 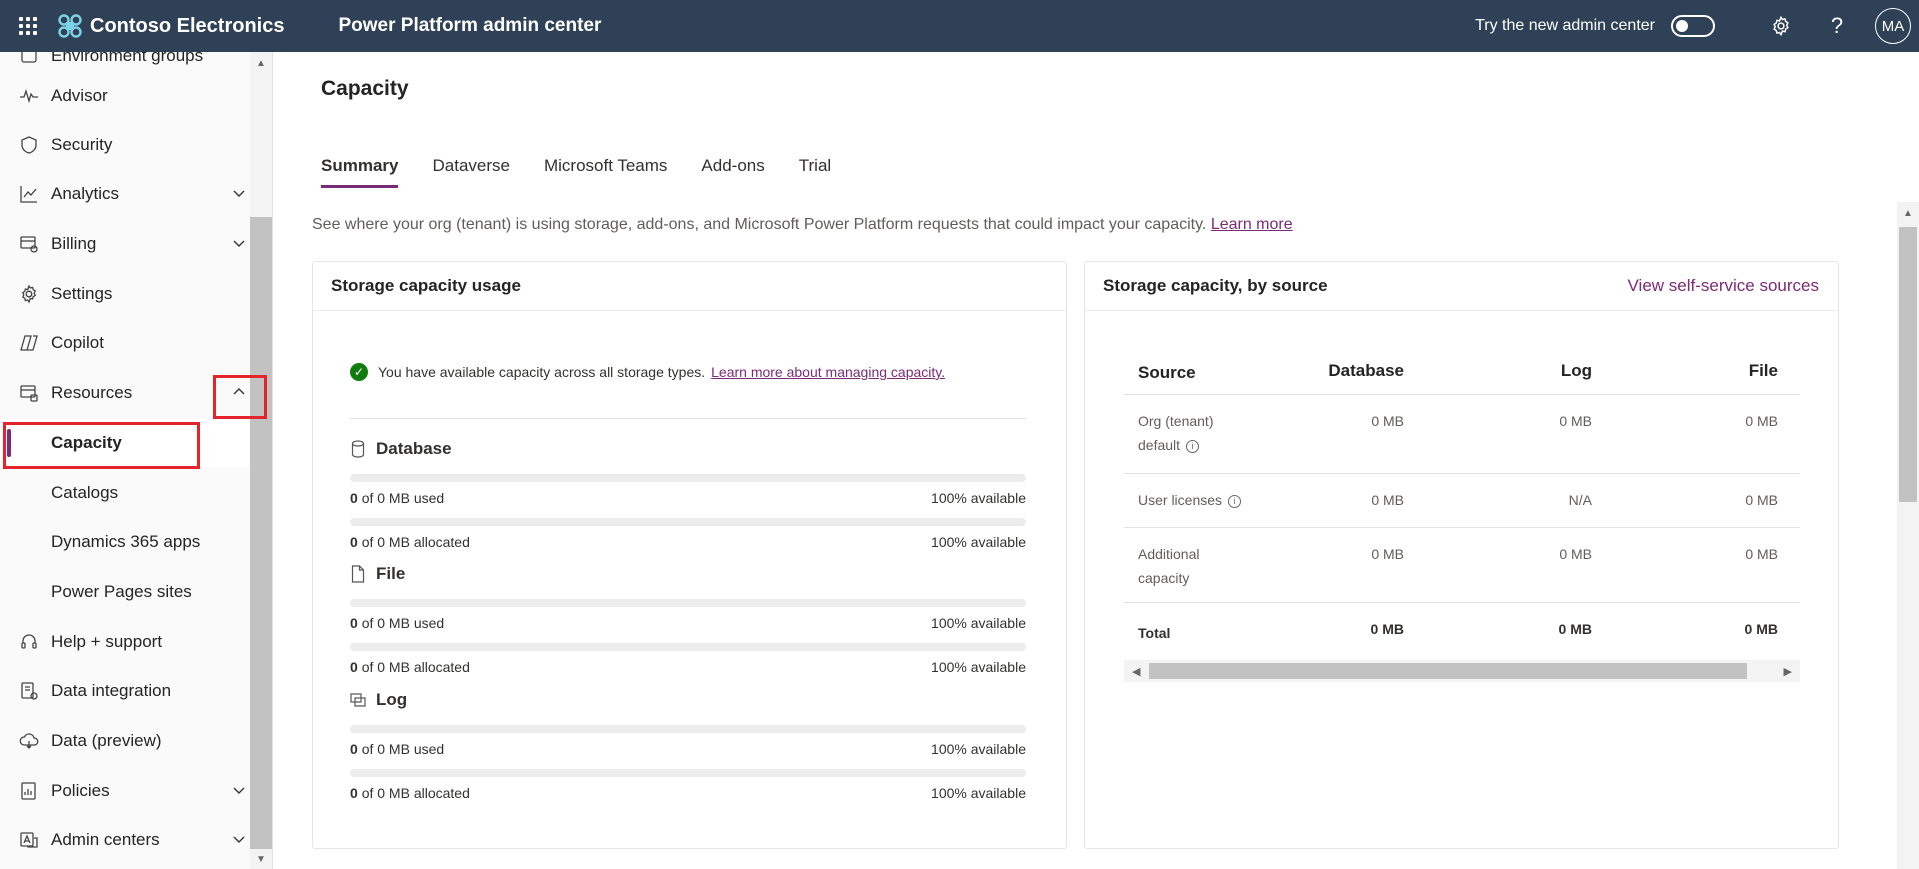 I want to click on sidebar-item-analytics: Analytics, so click(x=126, y=194).